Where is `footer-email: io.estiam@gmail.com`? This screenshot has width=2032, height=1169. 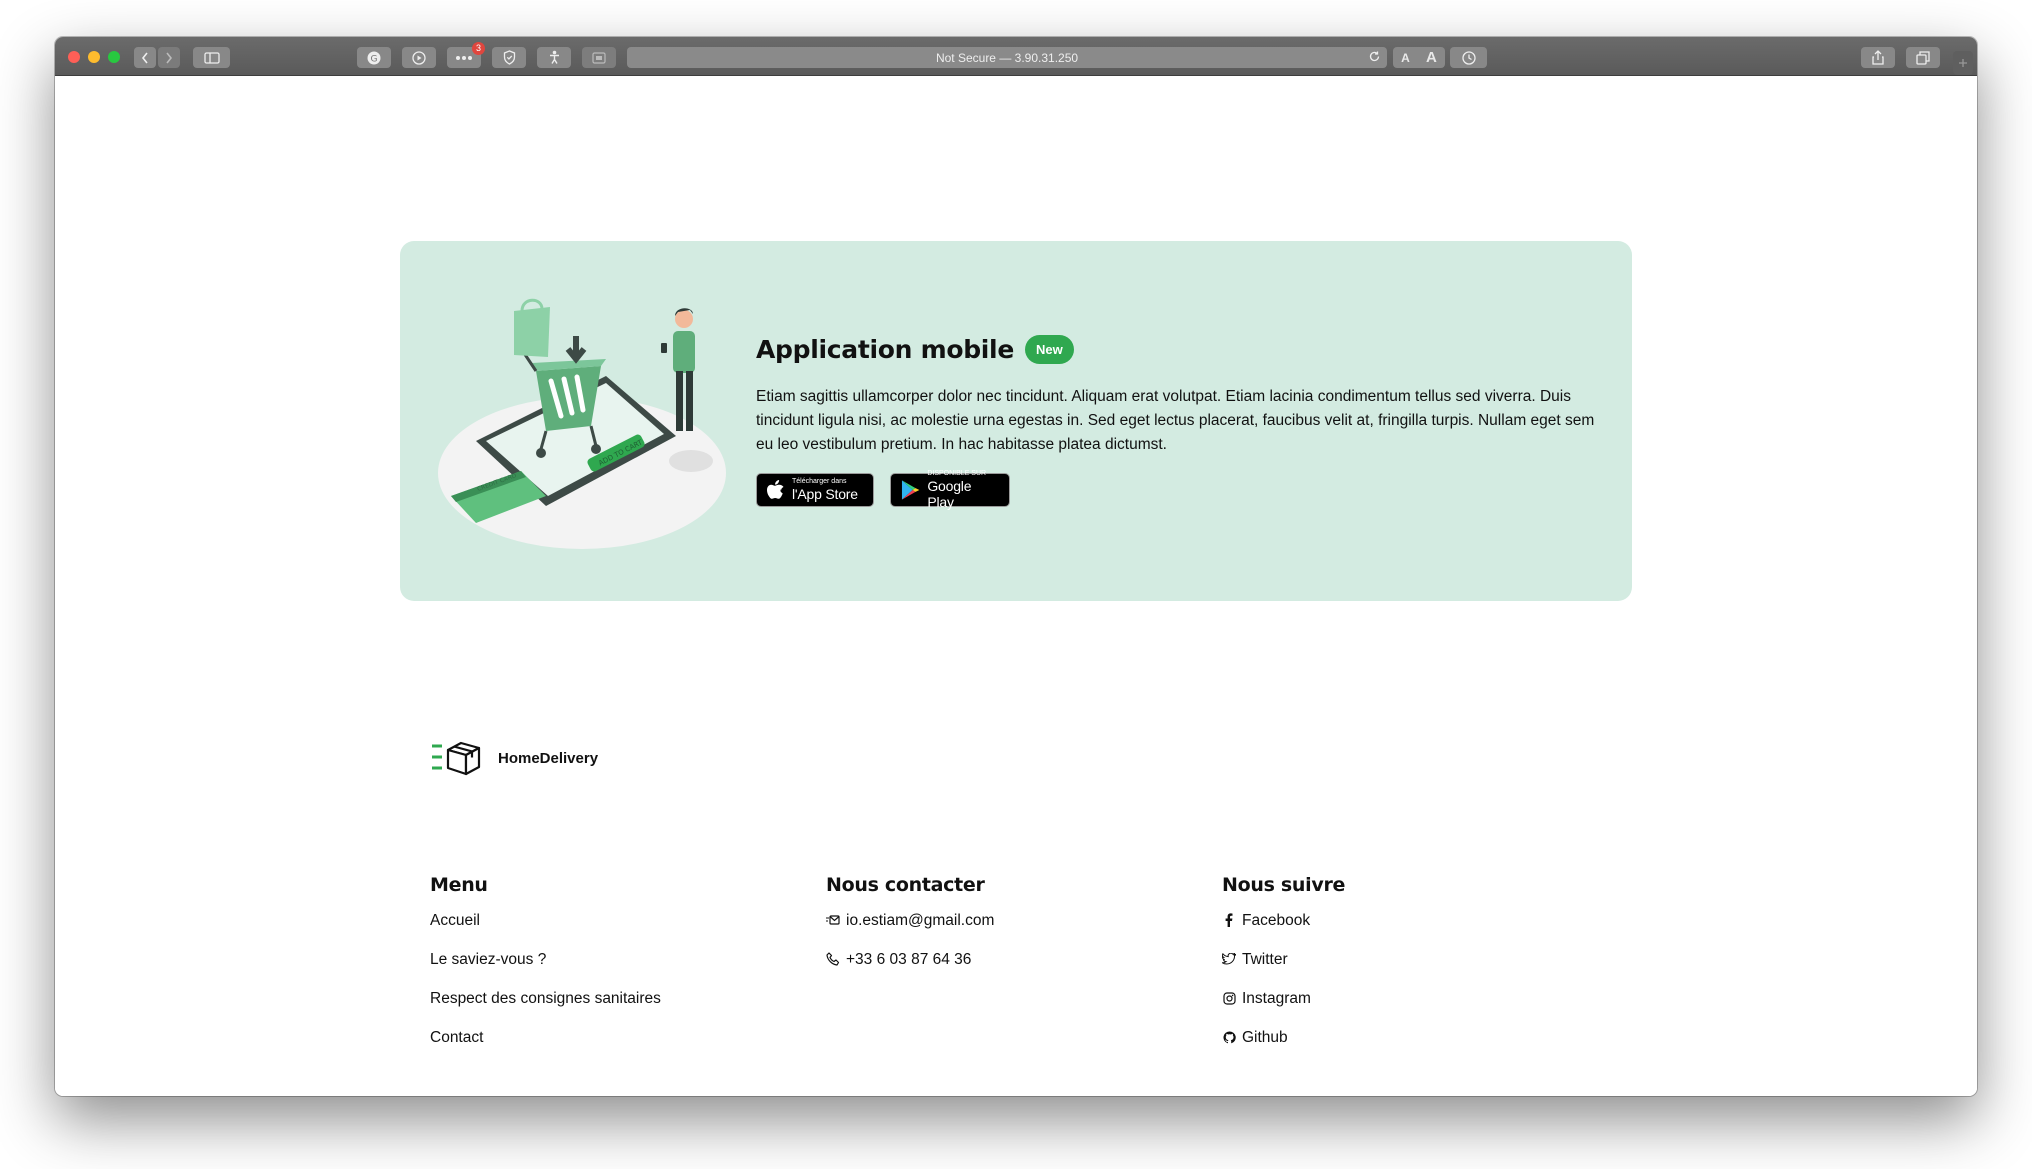 footer-email: io.estiam@gmail.com is located at coordinates (920, 920).